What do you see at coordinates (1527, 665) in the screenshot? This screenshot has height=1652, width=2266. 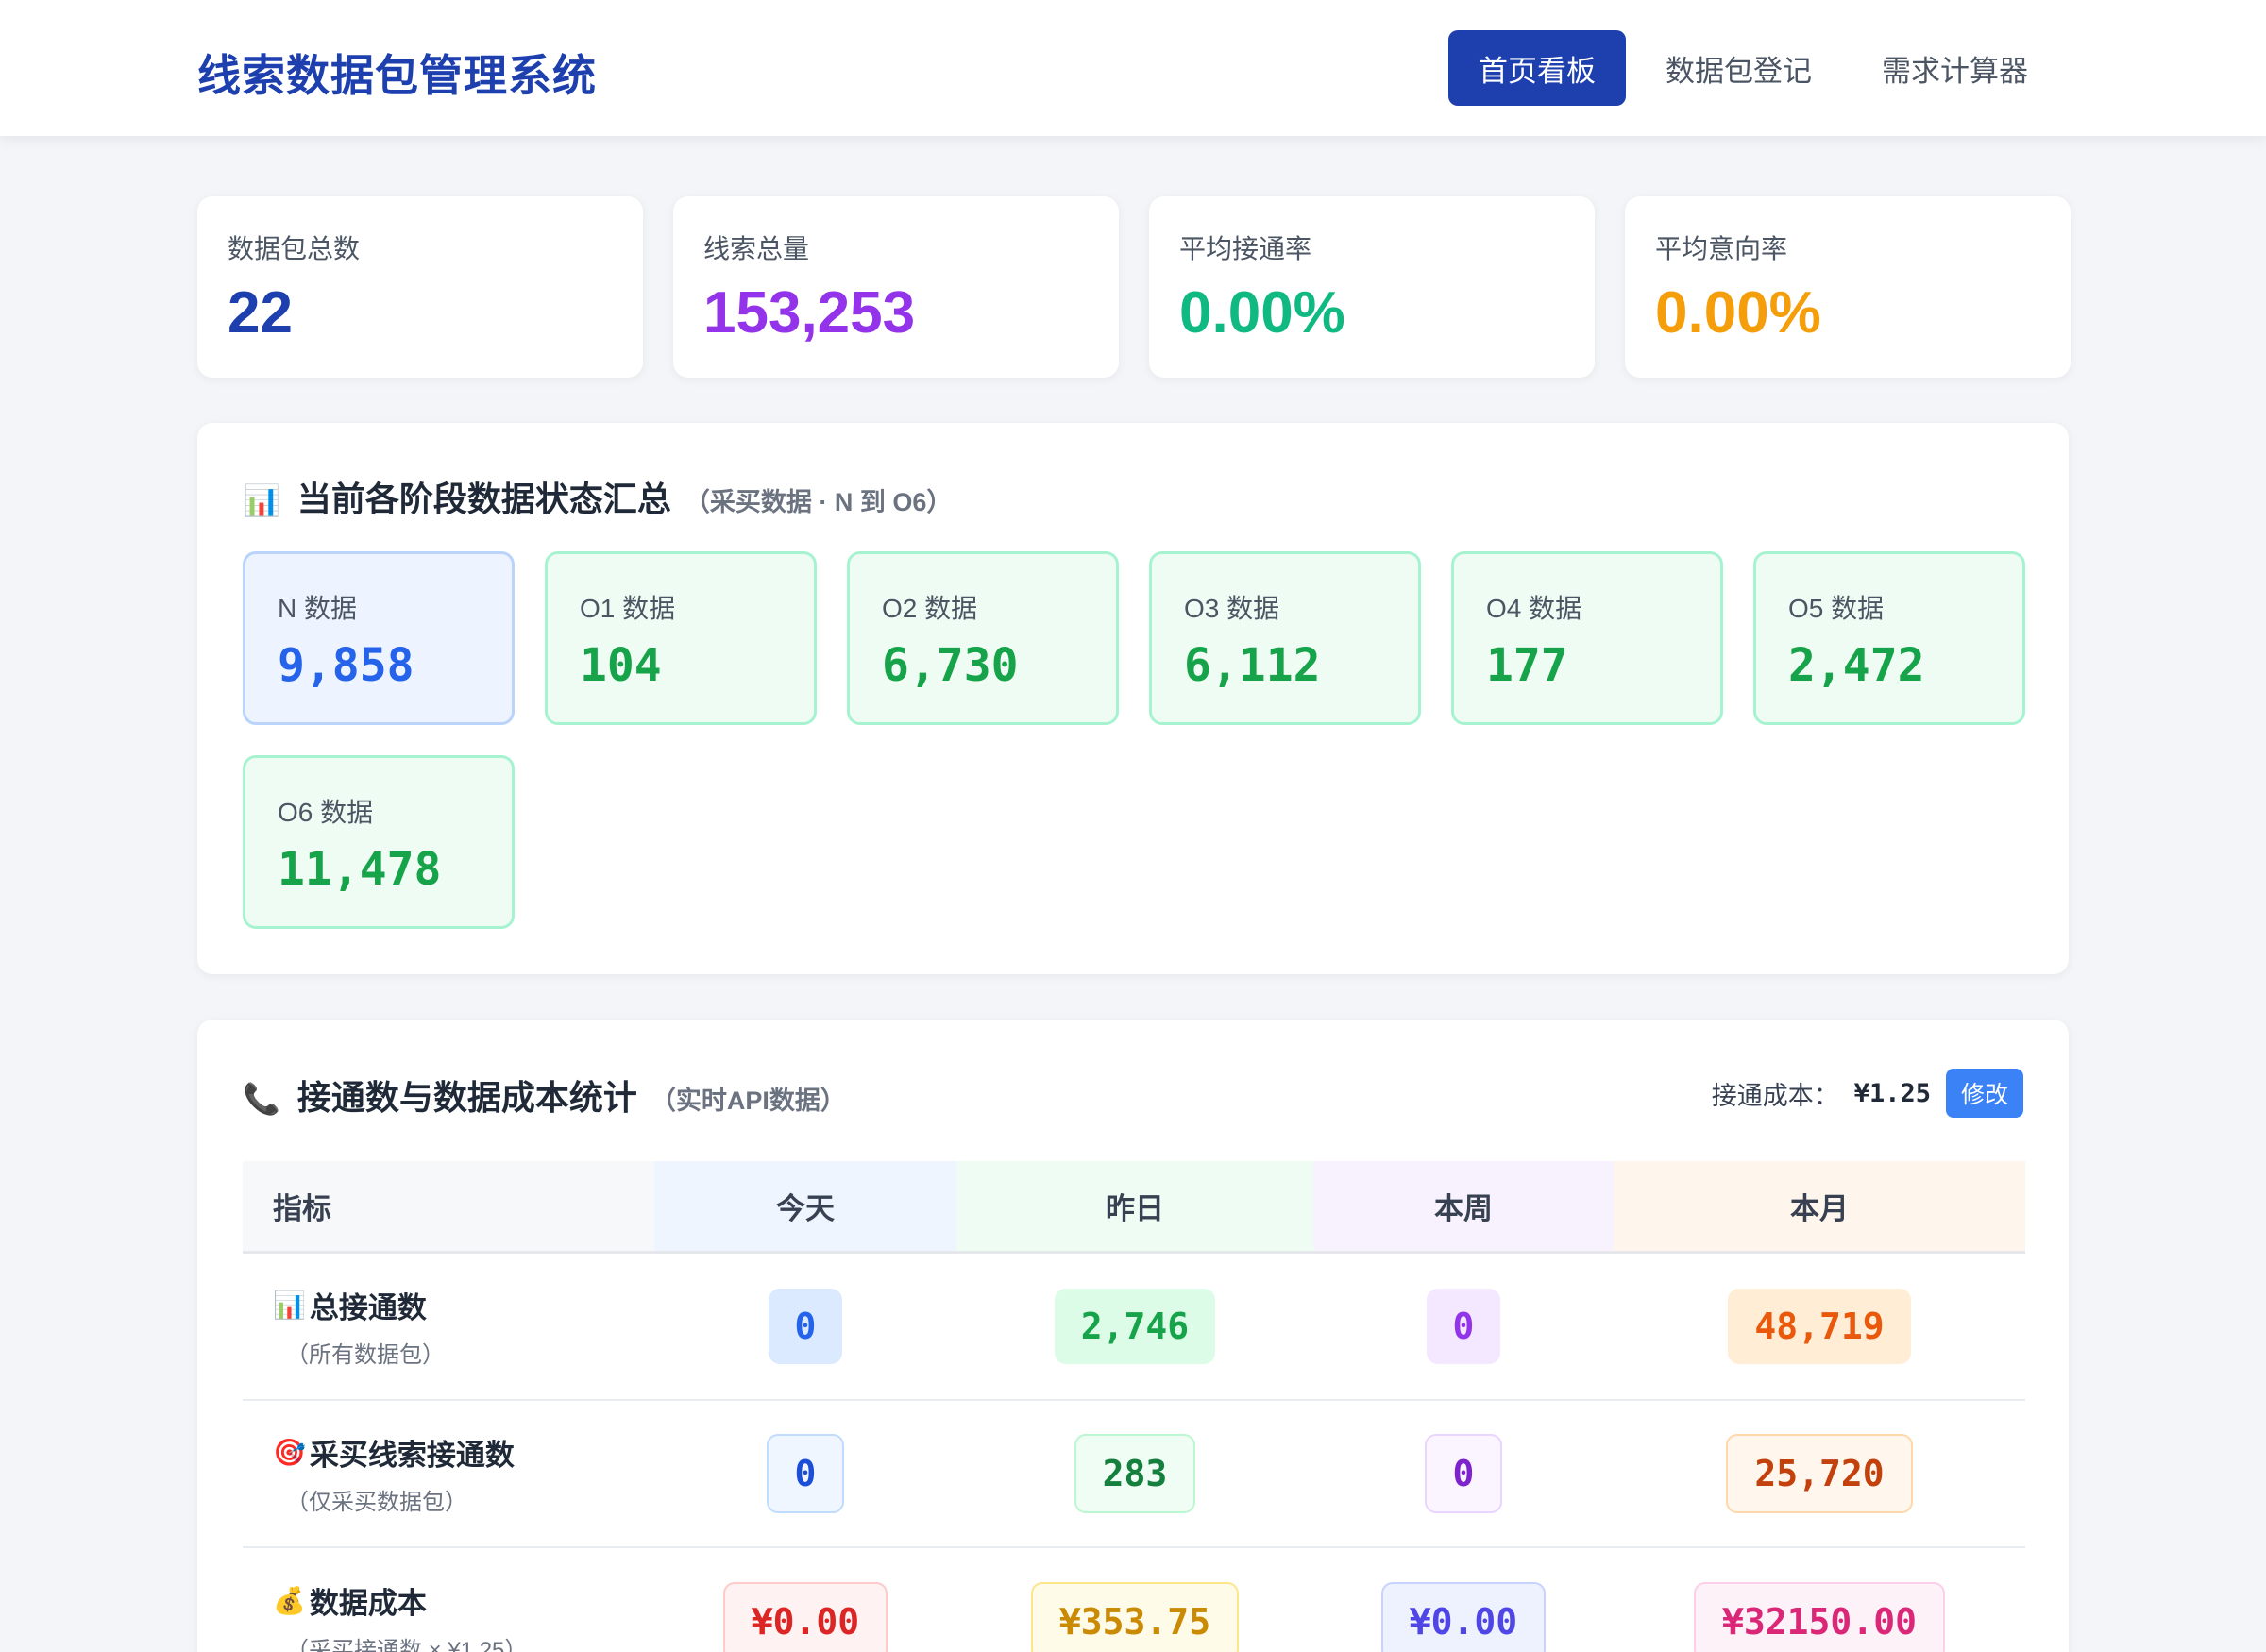 I see `stage-value: 177` at bounding box center [1527, 665].